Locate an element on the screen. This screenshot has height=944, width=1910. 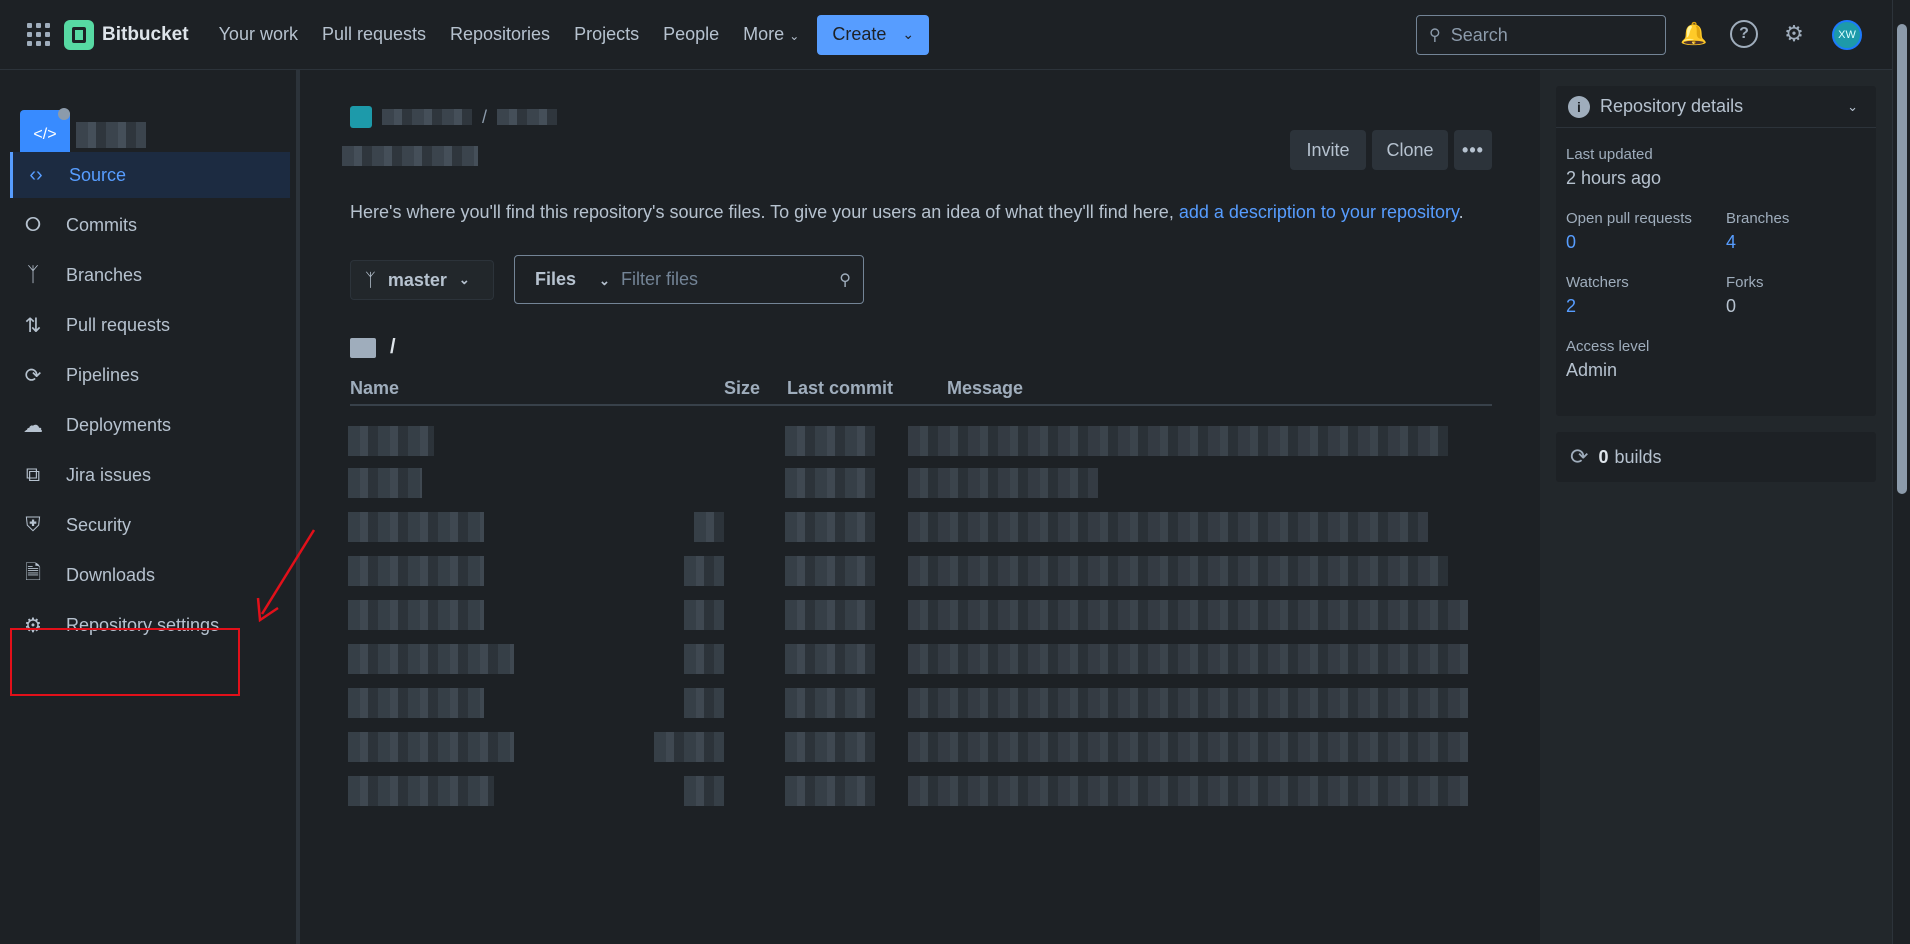
repository-details-toggle: i Repository details ⌄ is located at coordinates (1716, 107).